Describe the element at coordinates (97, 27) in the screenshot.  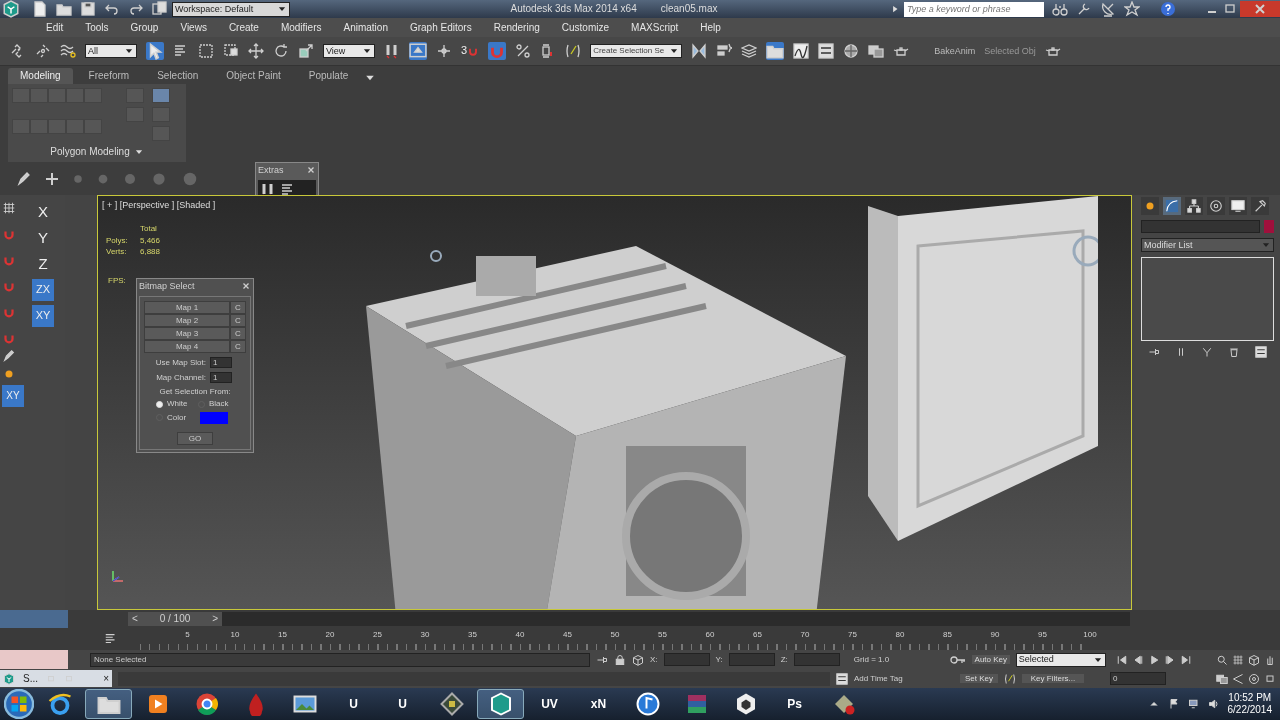
I see `menu-item: Tools` at that location.